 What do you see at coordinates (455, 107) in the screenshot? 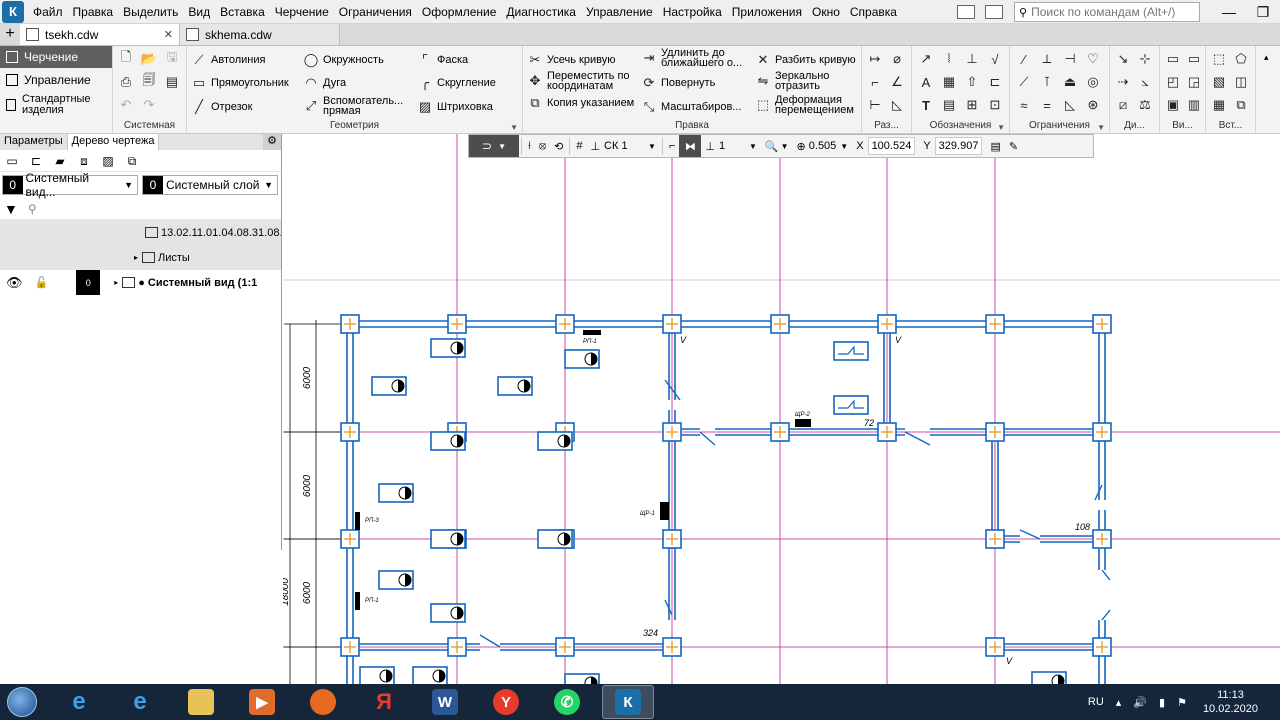
I see `hatch-button: ▨ Штриховка` at bounding box center [455, 107].